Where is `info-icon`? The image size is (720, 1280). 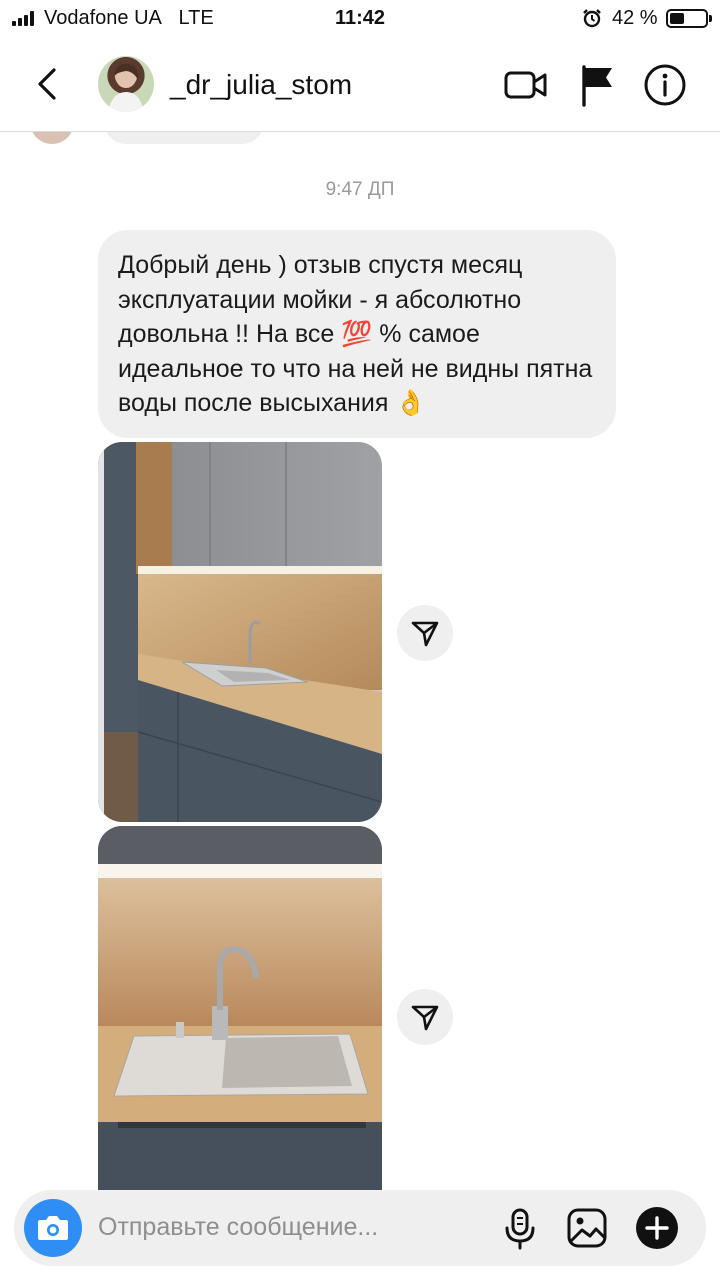 info-icon is located at coordinates (665, 85).